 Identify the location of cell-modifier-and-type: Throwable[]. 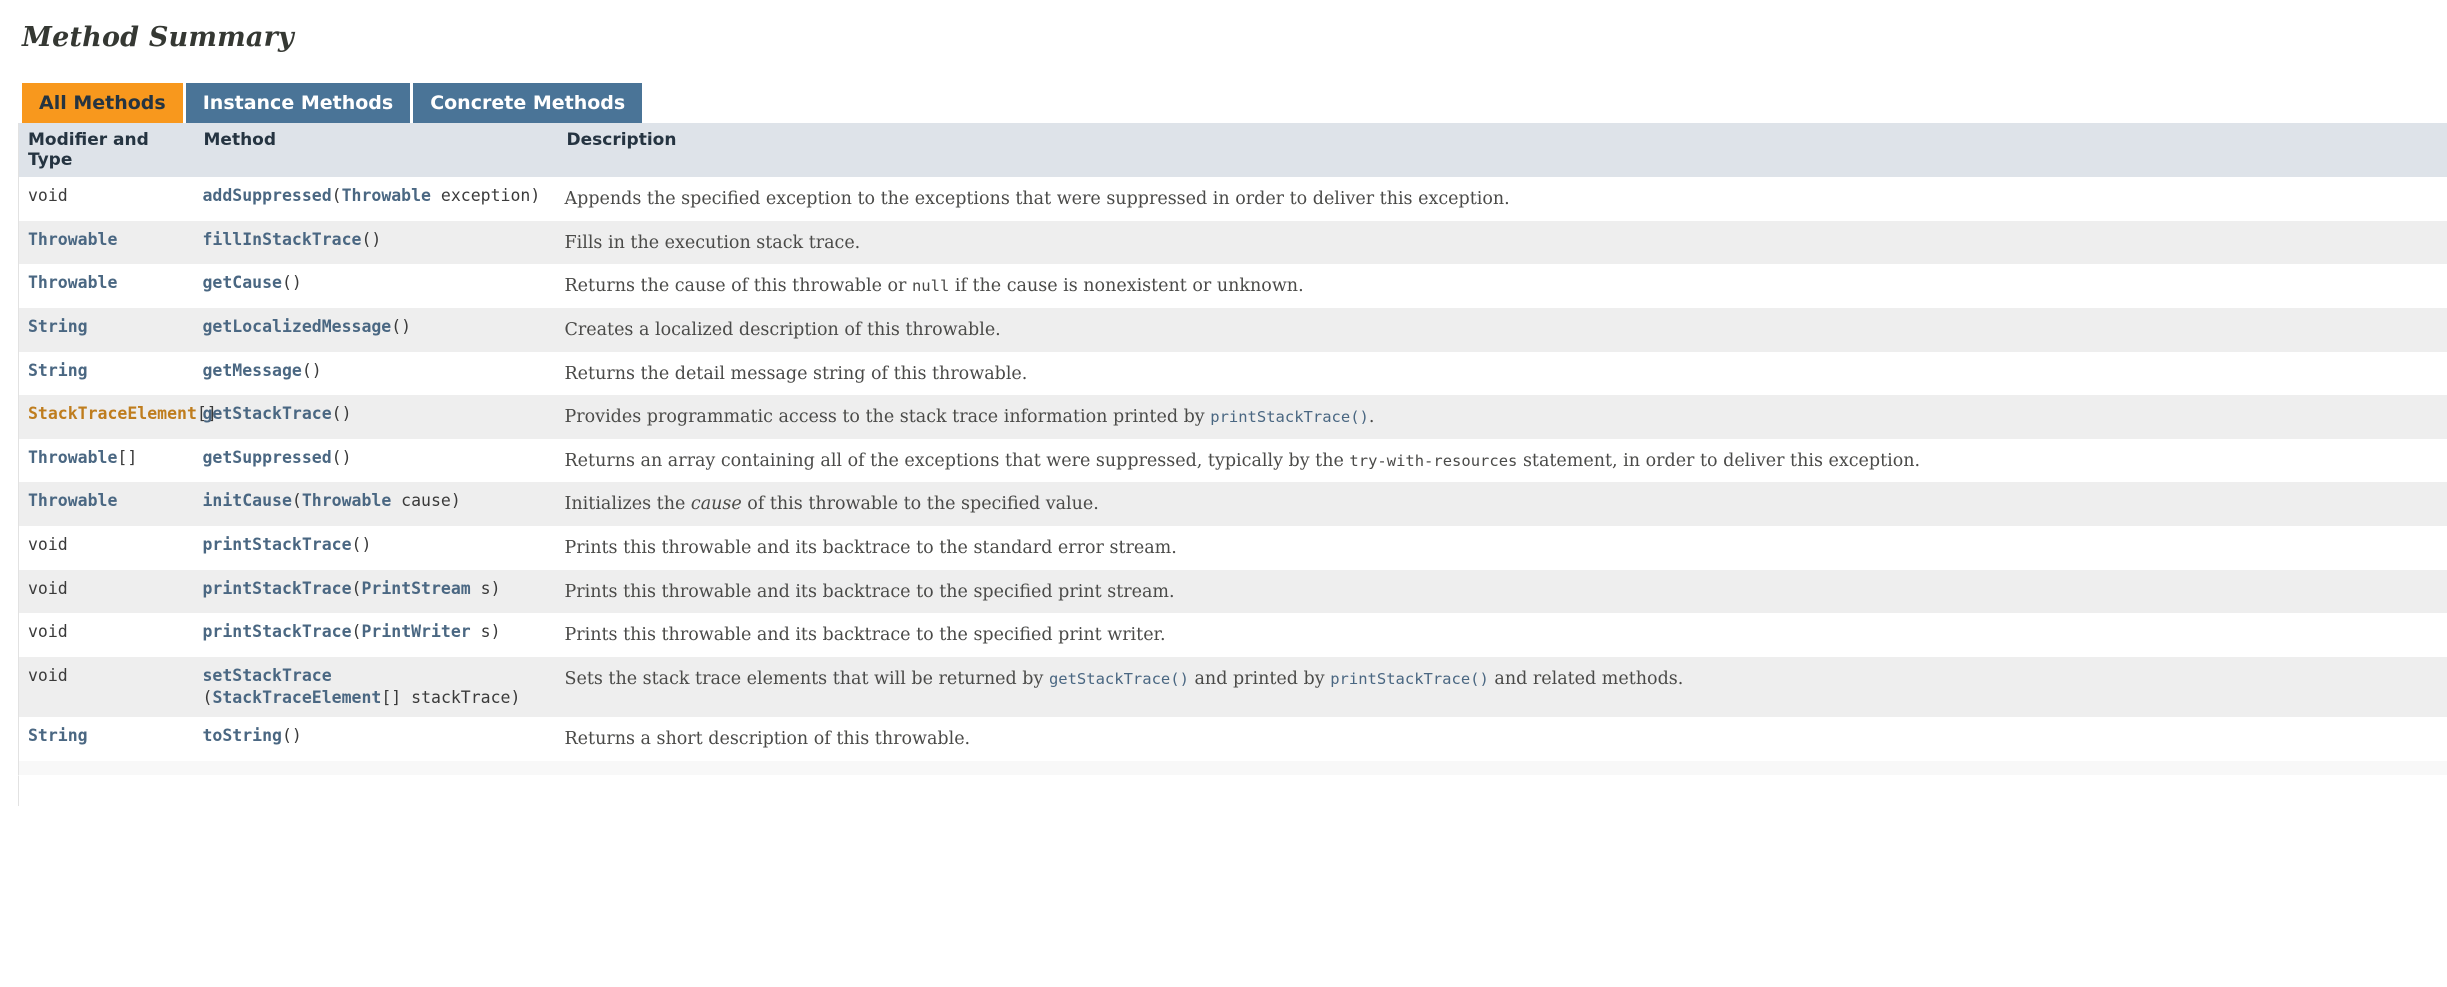
(106, 460).